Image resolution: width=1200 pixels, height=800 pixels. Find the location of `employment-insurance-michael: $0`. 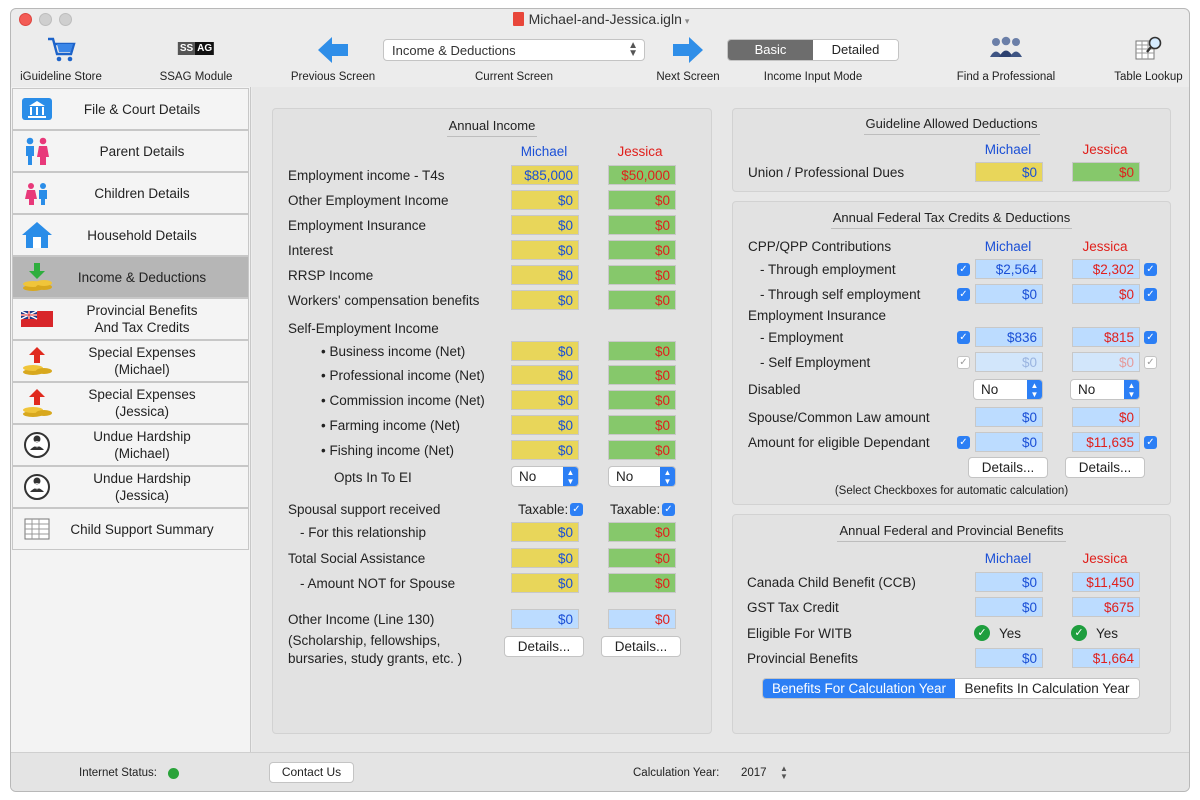

employment-insurance-michael: $0 is located at coordinates (545, 225).